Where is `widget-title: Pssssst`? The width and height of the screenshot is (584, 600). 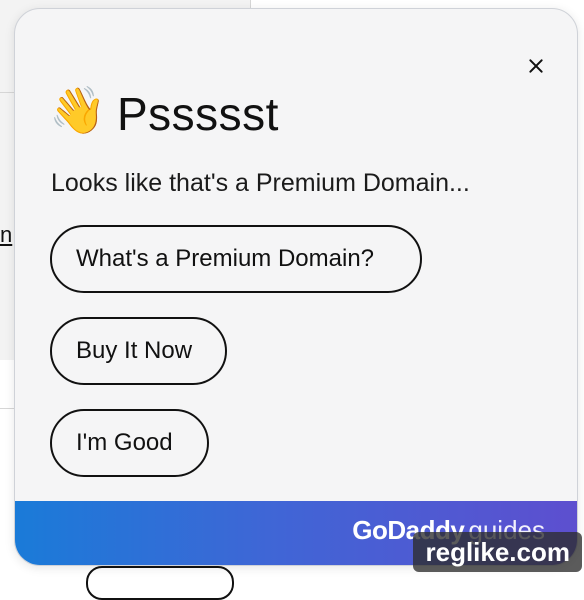 widget-title: Pssssst is located at coordinates (198, 114).